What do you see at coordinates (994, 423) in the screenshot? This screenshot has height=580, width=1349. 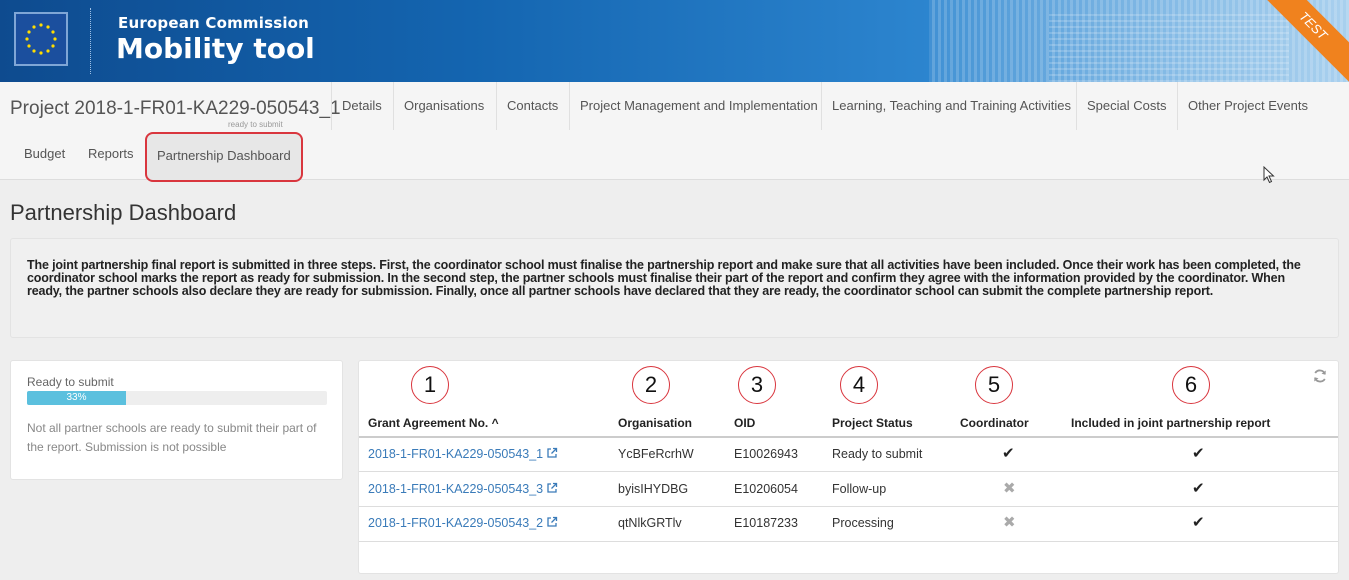 I see `col-header-coordinator: Coordinator` at bounding box center [994, 423].